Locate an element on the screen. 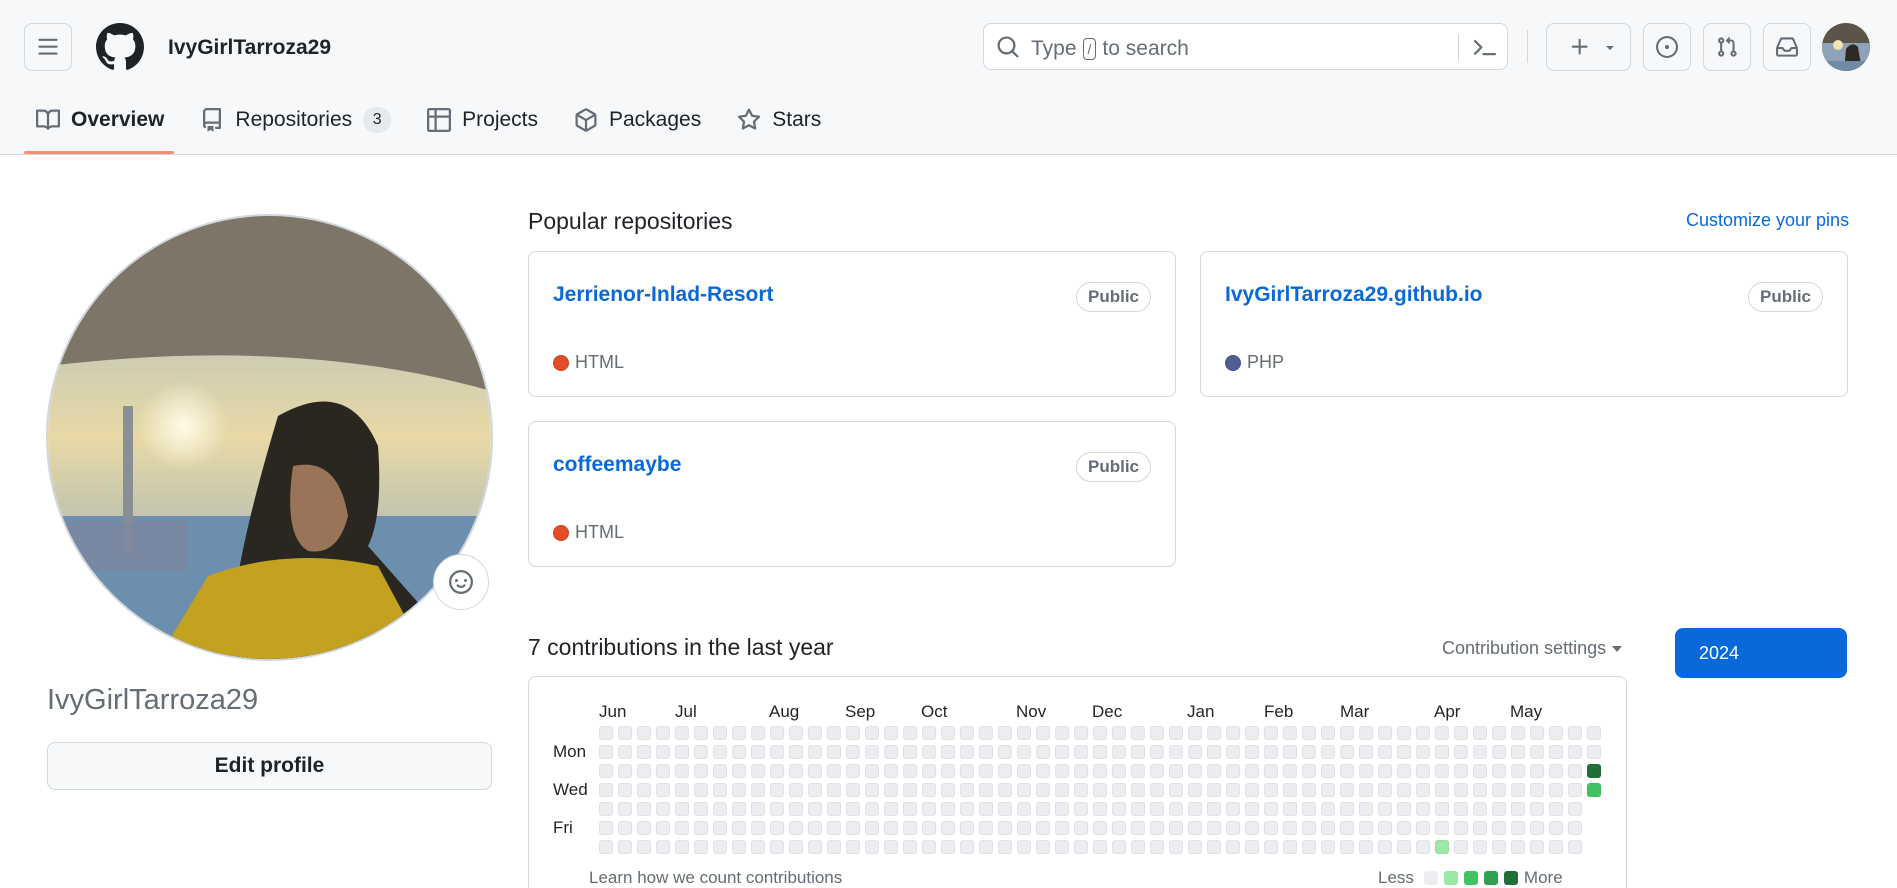 This screenshot has height=888, width=1897. tab-overview: Overview is located at coordinates (100, 120).